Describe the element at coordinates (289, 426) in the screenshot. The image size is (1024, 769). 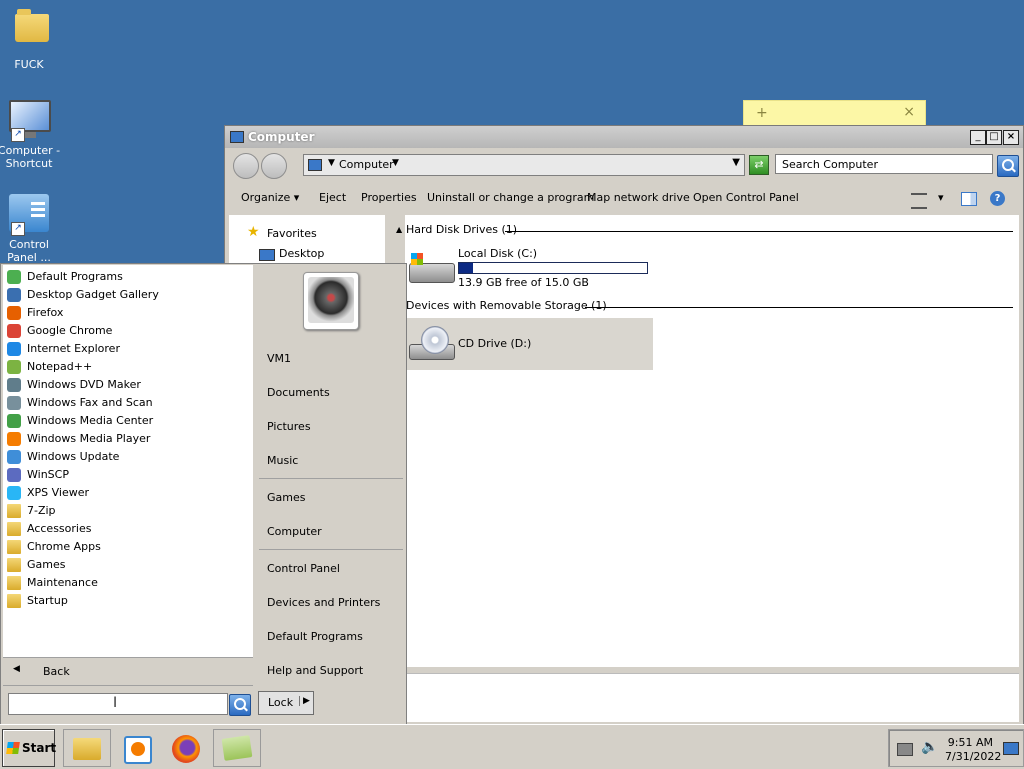
I see `start-item-pictures: Pictures` at that location.